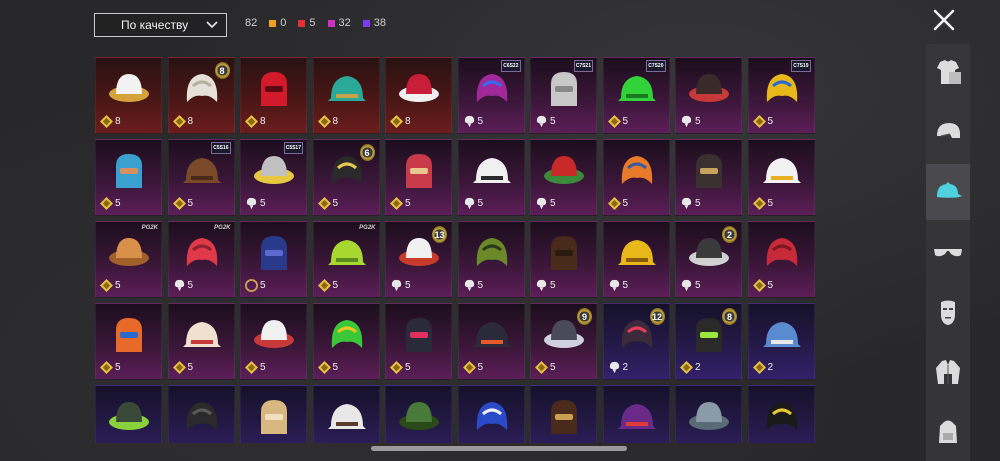 Image resolution: width=1000 pixels, height=461 pixels. What do you see at coordinates (583, 66) in the screenshot?
I see `season-badge: C7S21` at bounding box center [583, 66].